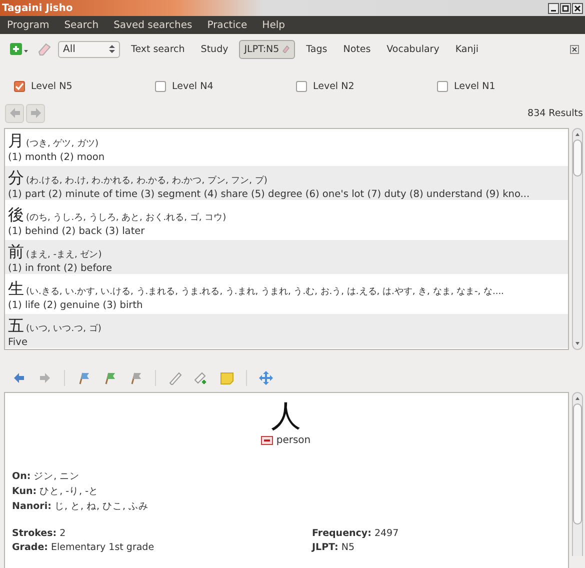 The width and height of the screenshot is (585, 568). Describe the element at coordinates (39, 534) in the screenshot. I see `stat-line: Strokes: 2` at that location.